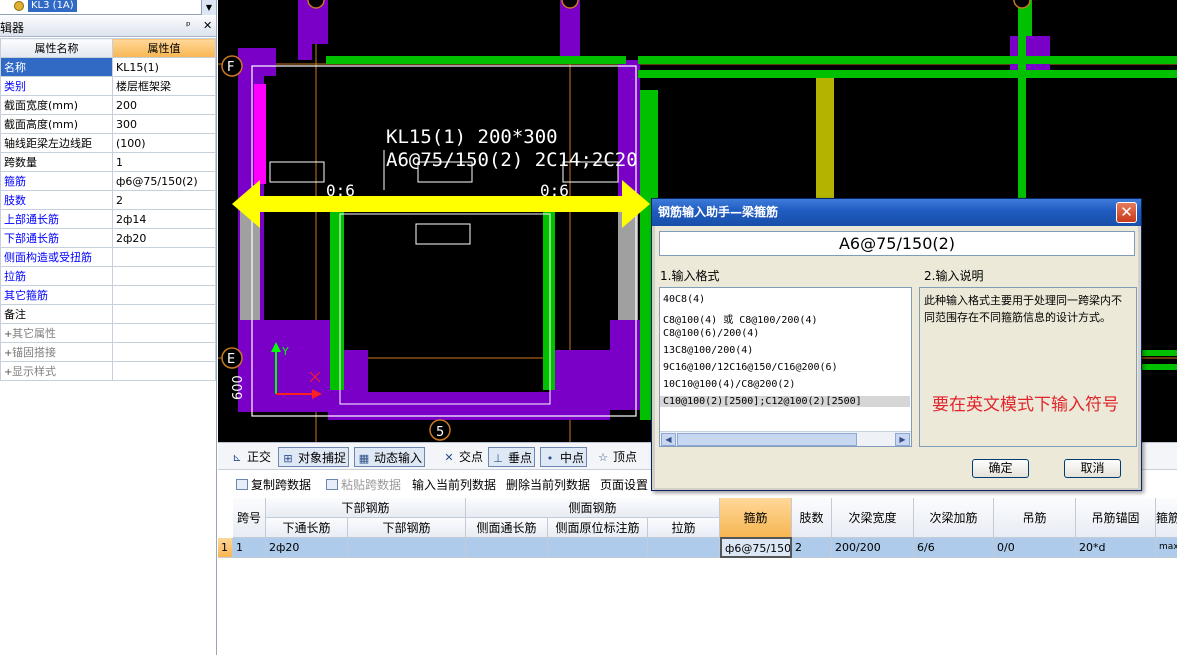 This screenshot has width=1177, height=655. I want to click on property-row: 轴线距梁左边线距 (100), so click(108, 143).